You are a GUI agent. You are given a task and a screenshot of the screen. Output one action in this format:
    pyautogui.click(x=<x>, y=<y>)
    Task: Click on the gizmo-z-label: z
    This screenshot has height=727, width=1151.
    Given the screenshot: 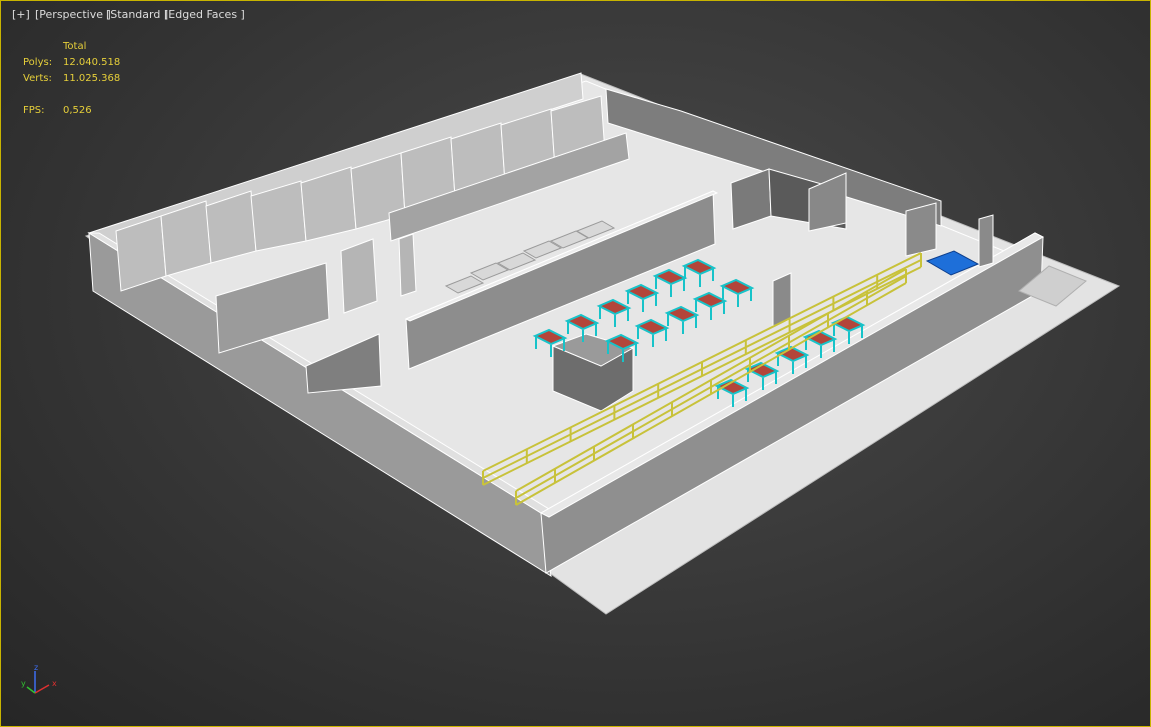 What is the action you would take?
    pyautogui.click(x=36, y=667)
    